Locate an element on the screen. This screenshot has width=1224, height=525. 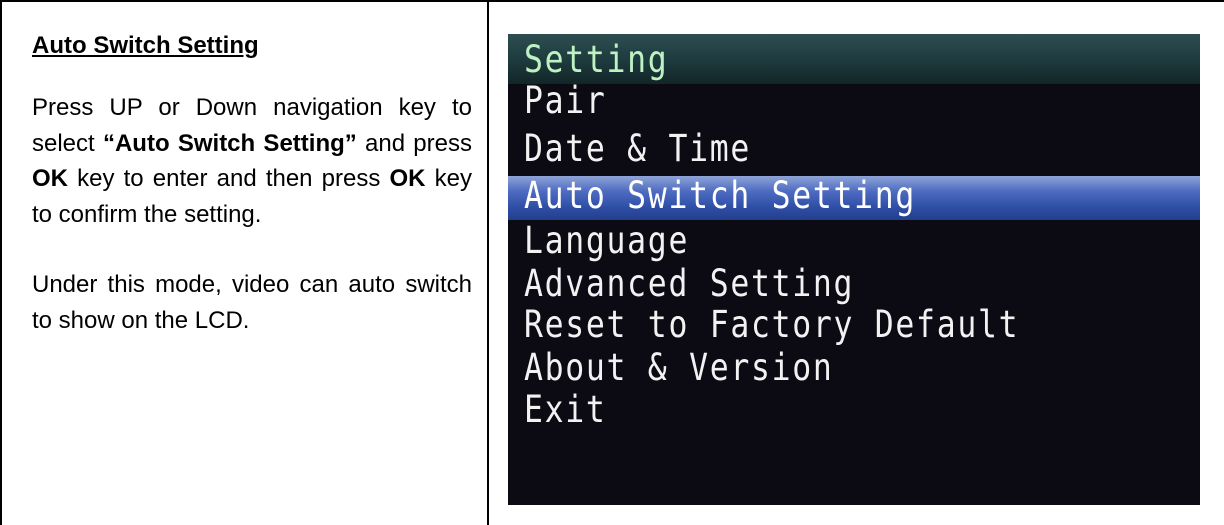
instruction-text: and press is located at coordinates (414, 143).